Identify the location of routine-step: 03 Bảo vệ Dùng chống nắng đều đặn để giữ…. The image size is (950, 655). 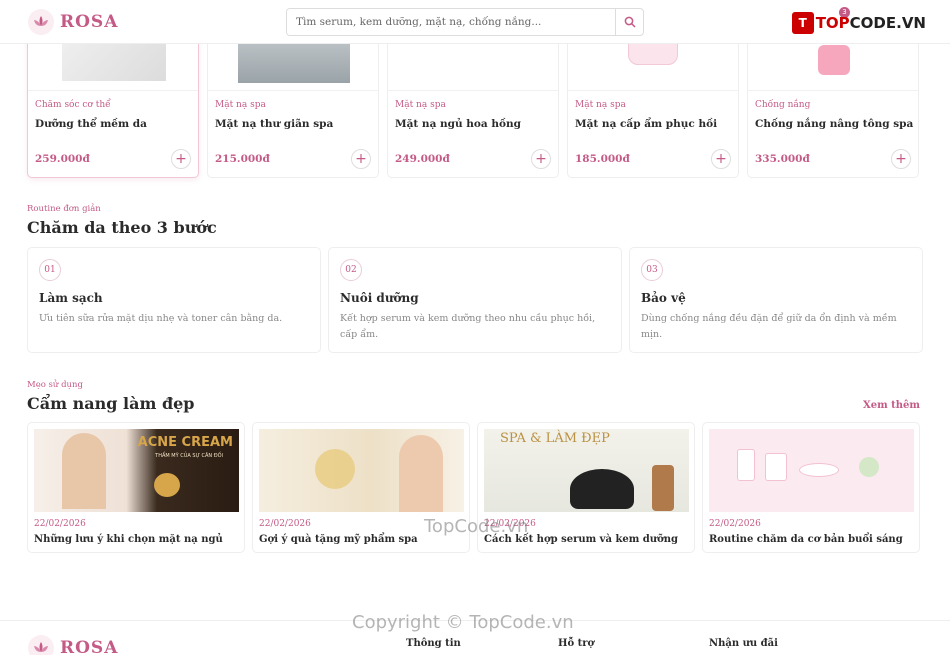
(776, 300).